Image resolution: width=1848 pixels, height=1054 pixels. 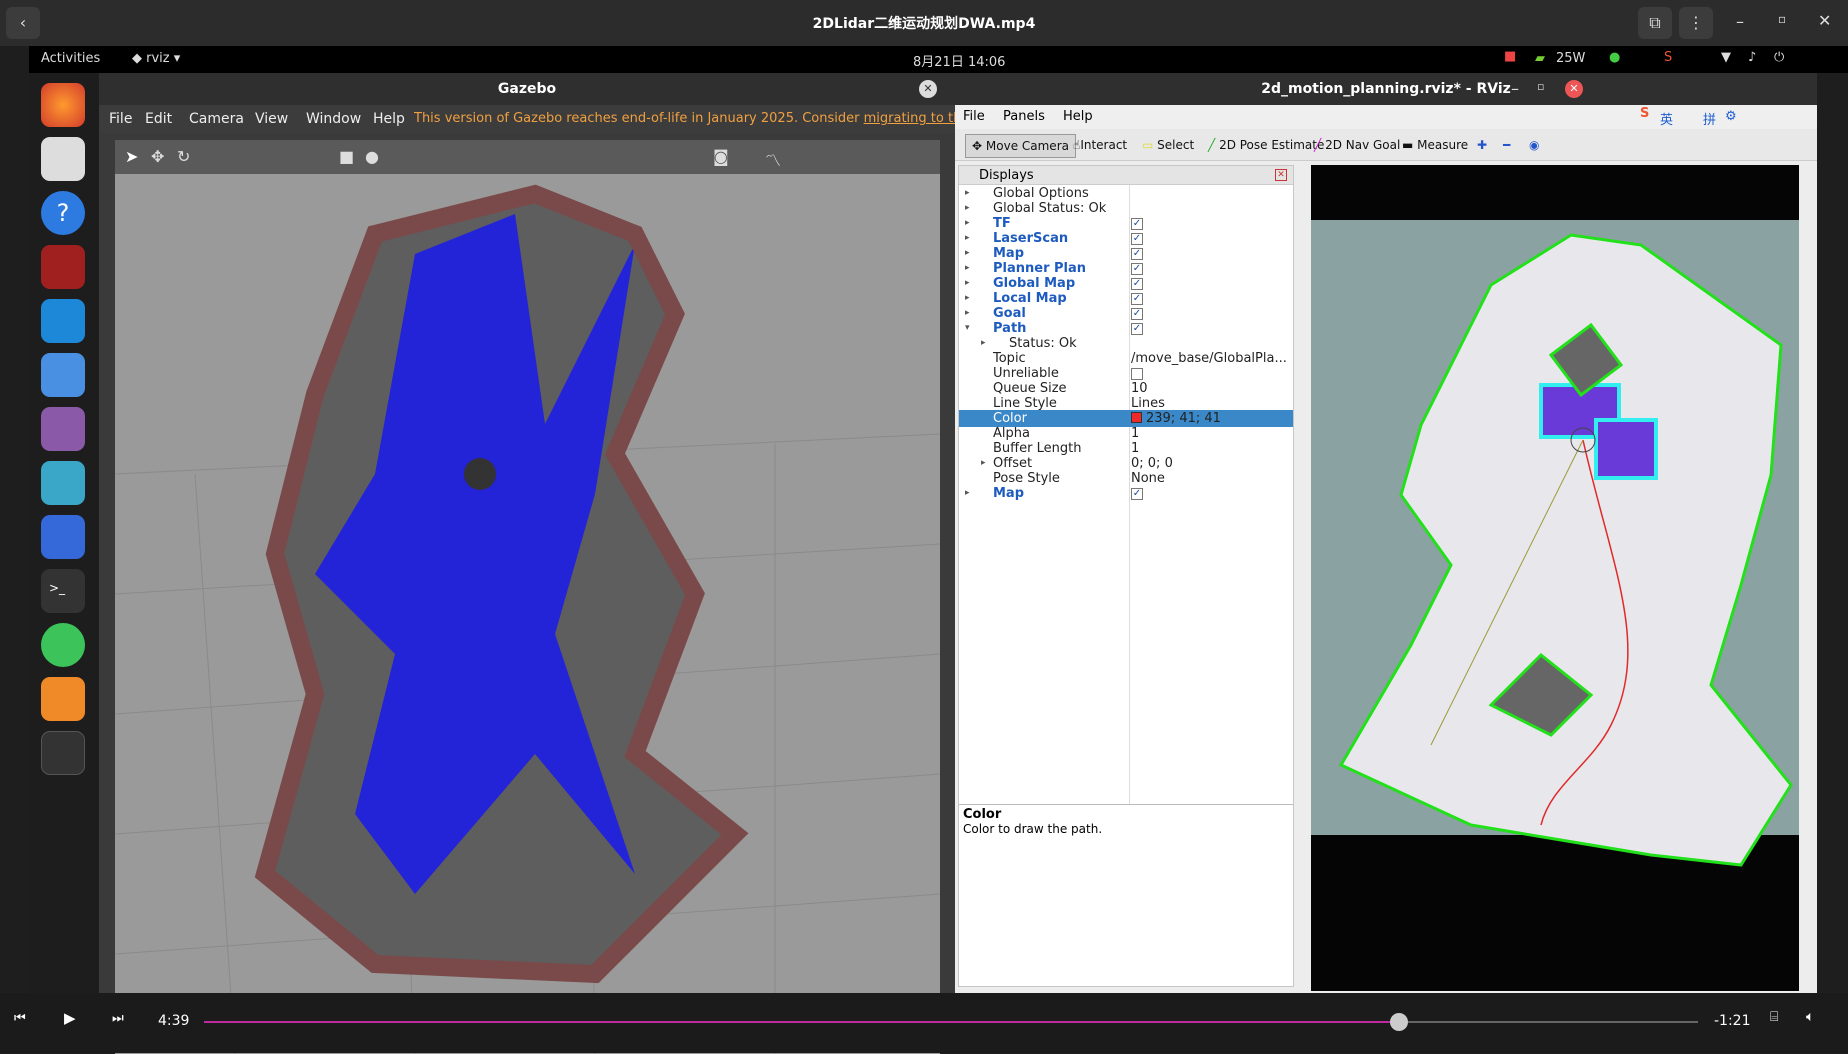 I want to click on ime-mode-en: 英, so click(x=1666, y=118).